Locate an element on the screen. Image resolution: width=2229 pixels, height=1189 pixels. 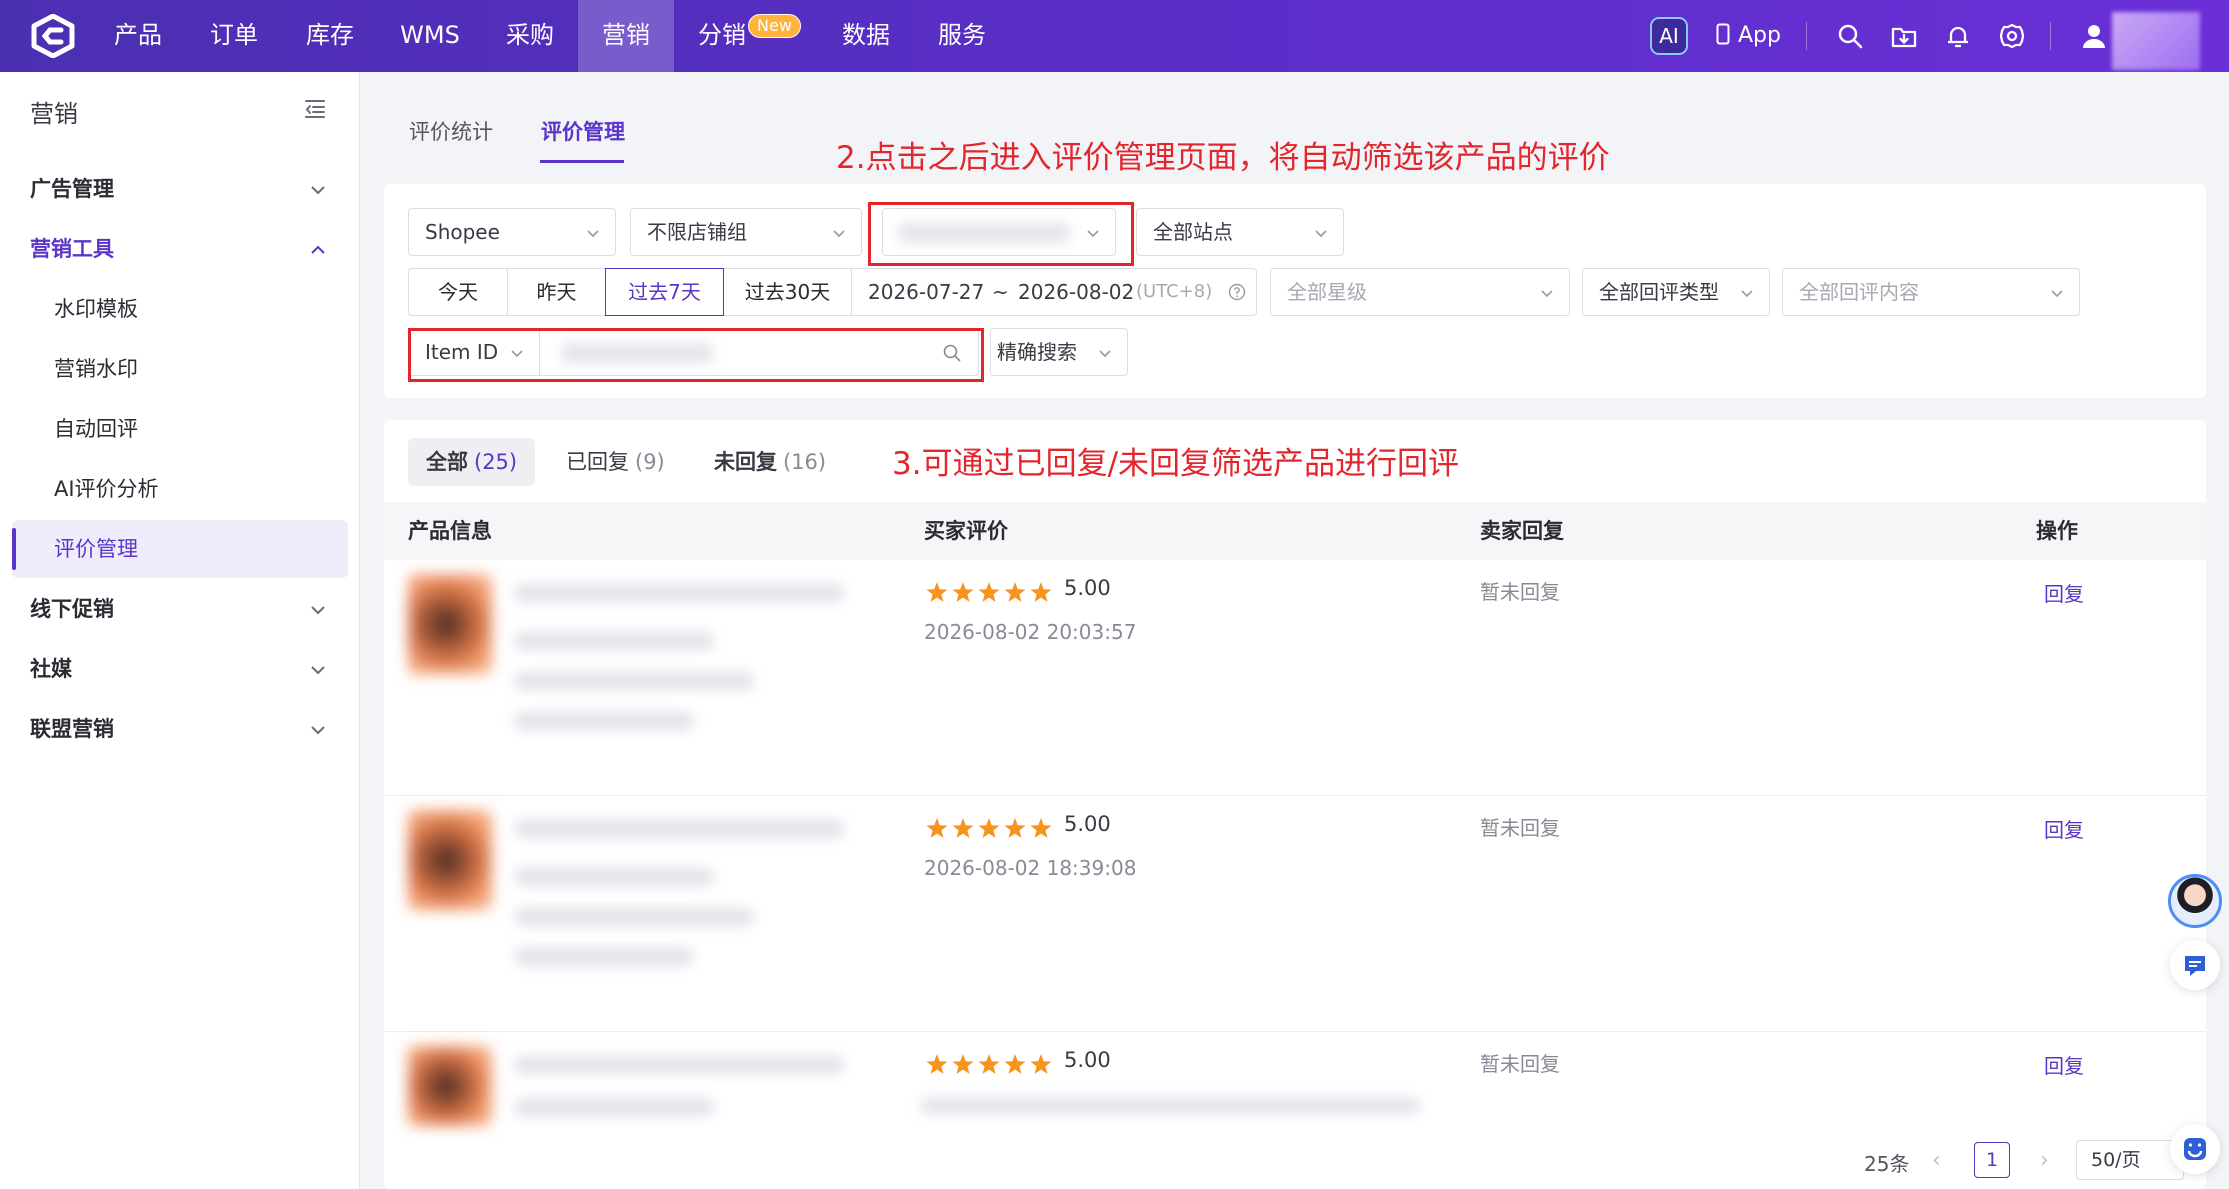
date-range-last-30-days: 过去30天 is located at coordinates (787, 292).